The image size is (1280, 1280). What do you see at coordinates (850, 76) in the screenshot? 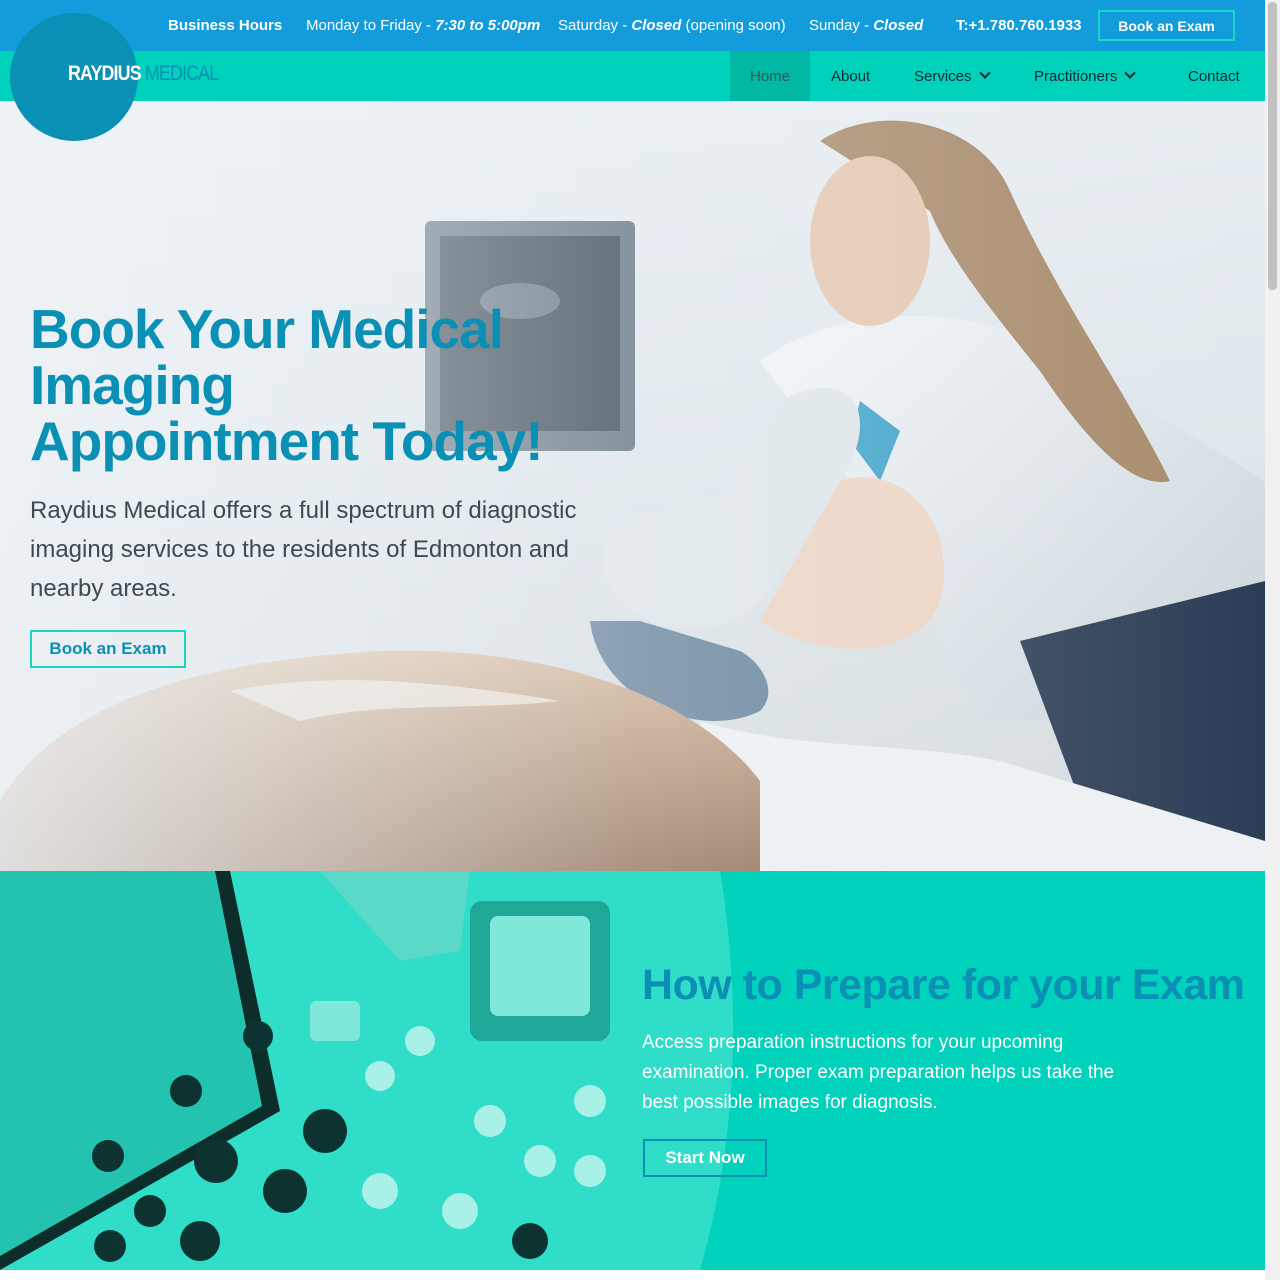
I see `nav-about: About` at bounding box center [850, 76].